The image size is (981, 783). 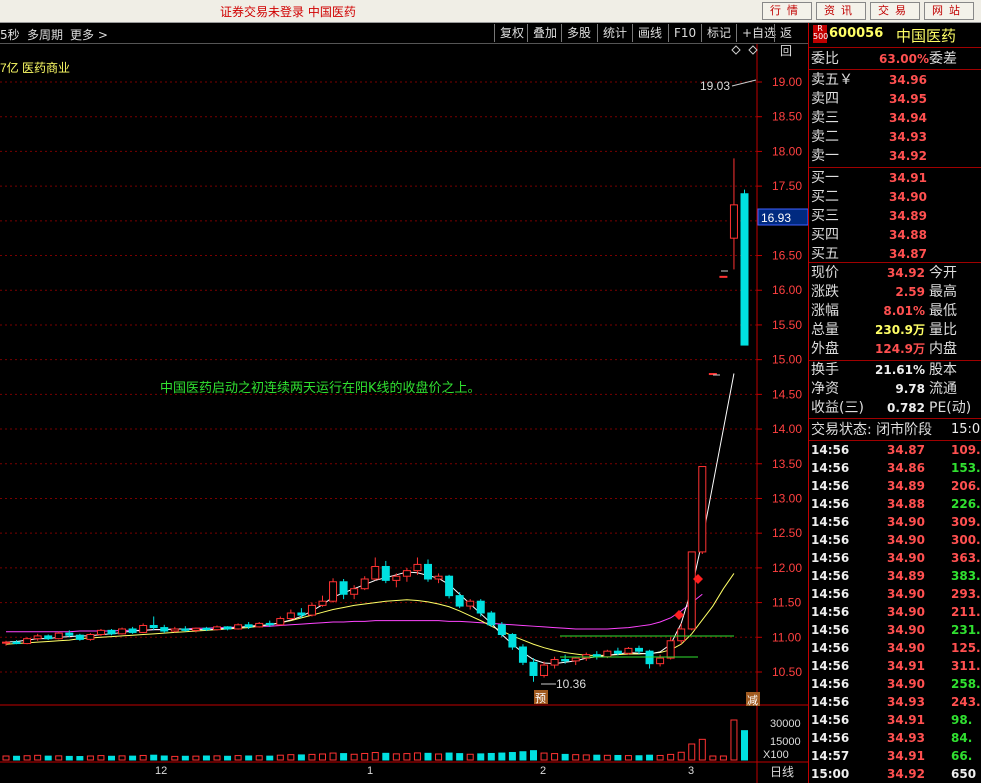 What do you see at coordinates (786, 603) in the screenshot?
I see `y-tick-label: 11.50` at bounding box center [786, 603].